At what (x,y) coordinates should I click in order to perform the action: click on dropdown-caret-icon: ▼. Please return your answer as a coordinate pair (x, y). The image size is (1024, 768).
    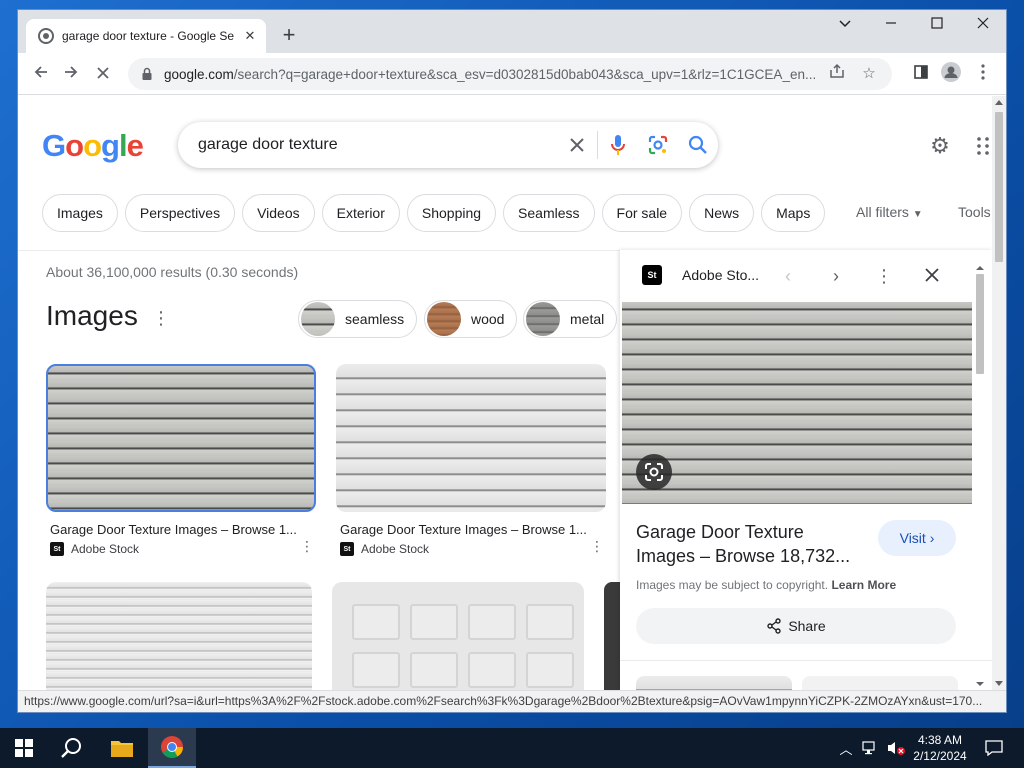
    Looking at the image, I should click on (917, 214).